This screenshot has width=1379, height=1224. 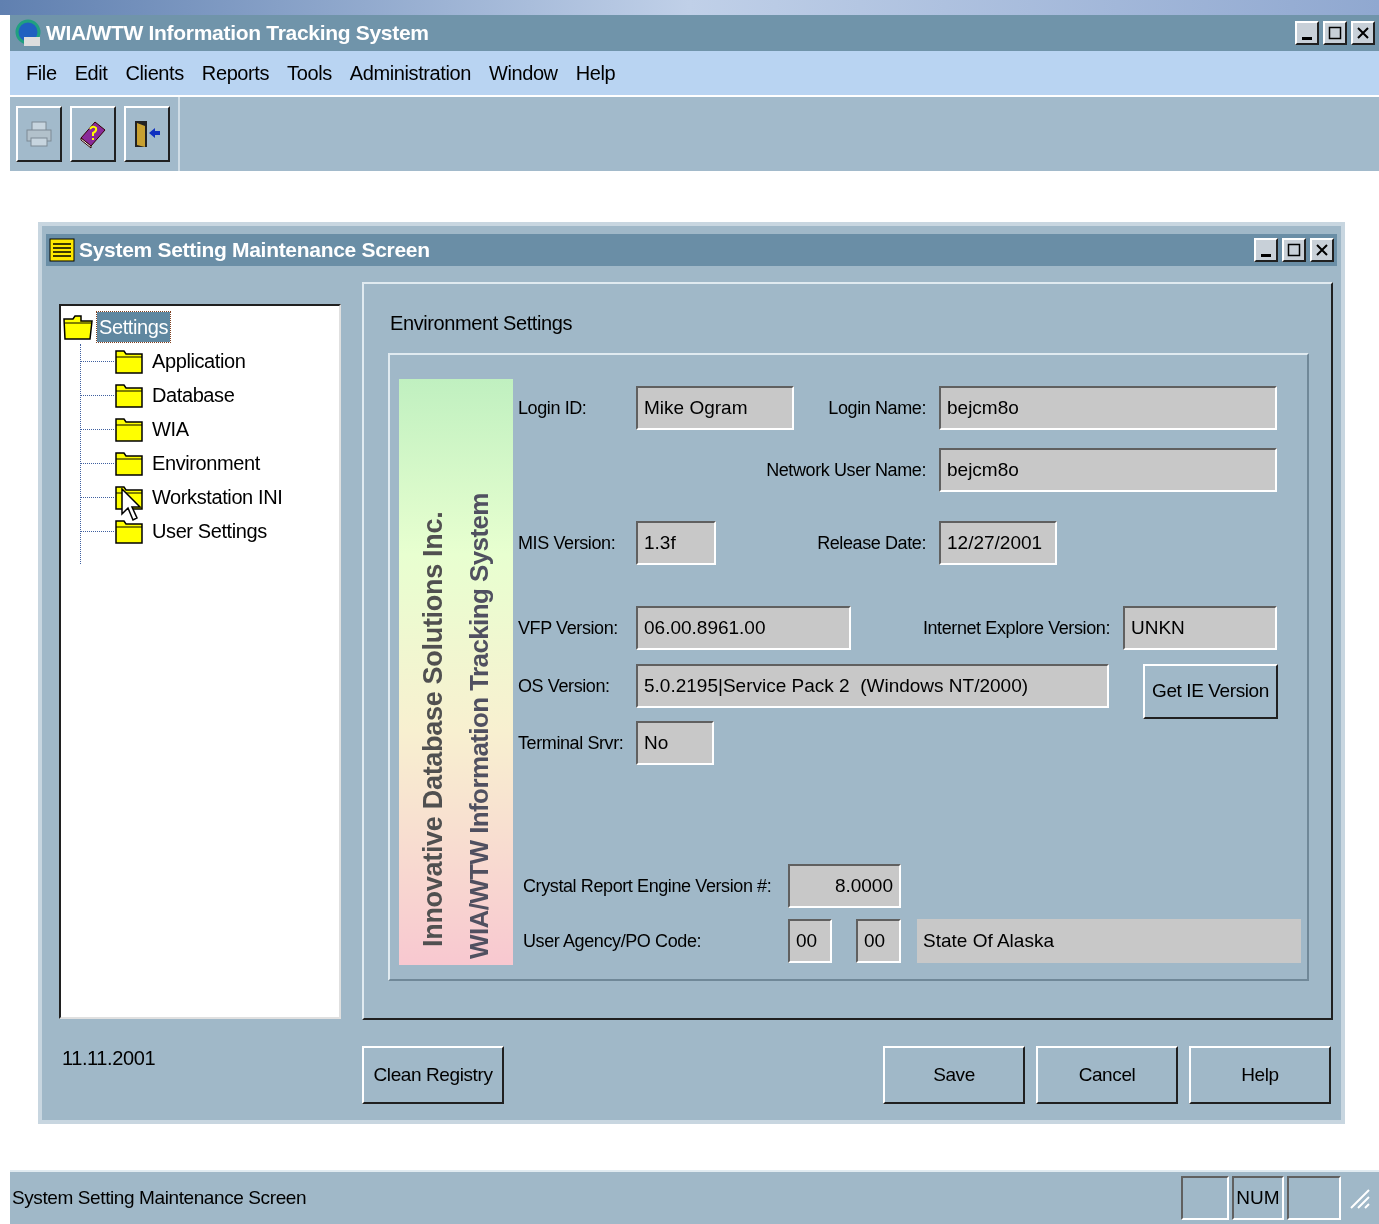 What do you see at coordinates (309, 73) in the screenshot?
I see `menu-item: Tools` at bounding box center [309, 73].